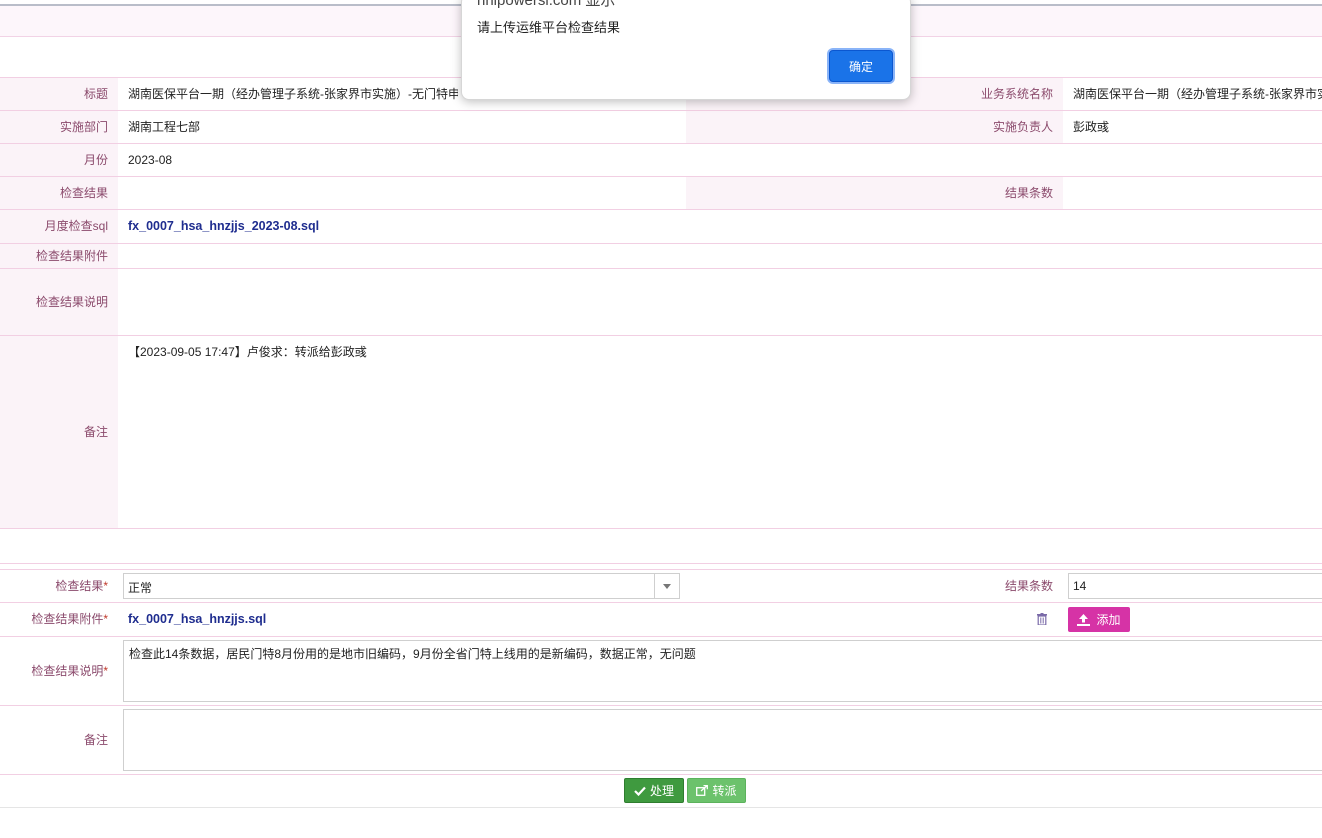 This screenshot has height=838, width=1322. What do you see at coordinates (1042, 620) in the screenshot?
I see `trash-icon` at bounding box center [1042, 620].